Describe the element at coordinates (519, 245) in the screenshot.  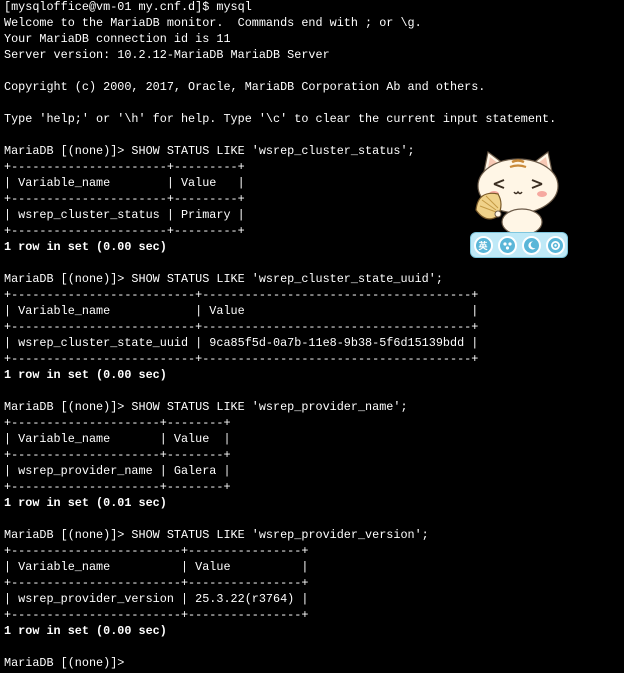
I see `ime-toolbar: 英` at that location.